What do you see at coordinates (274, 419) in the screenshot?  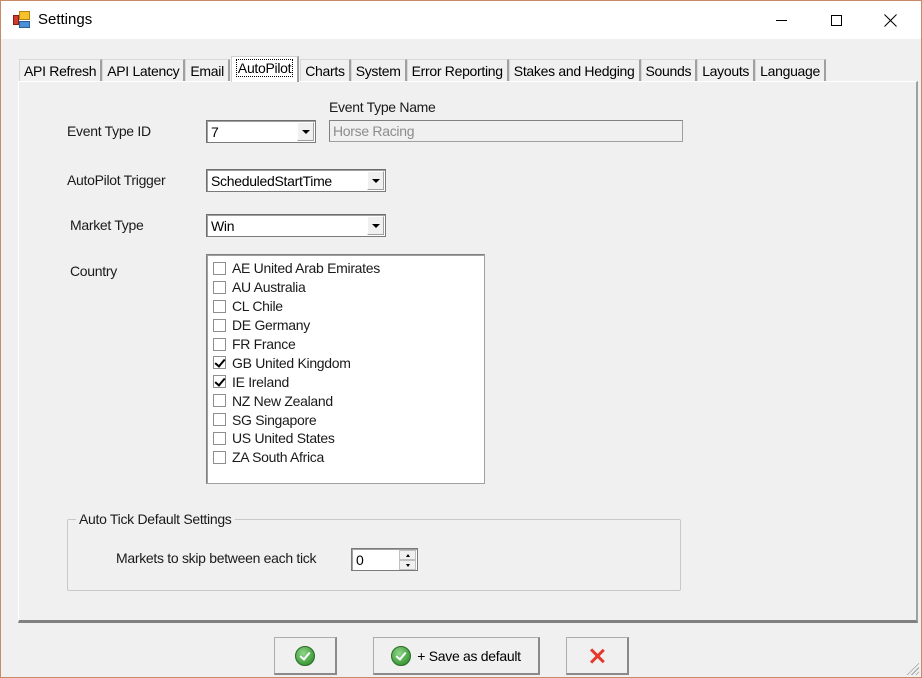 I see `country-item-label: SG Singapore` at bounding box center [274, 419].